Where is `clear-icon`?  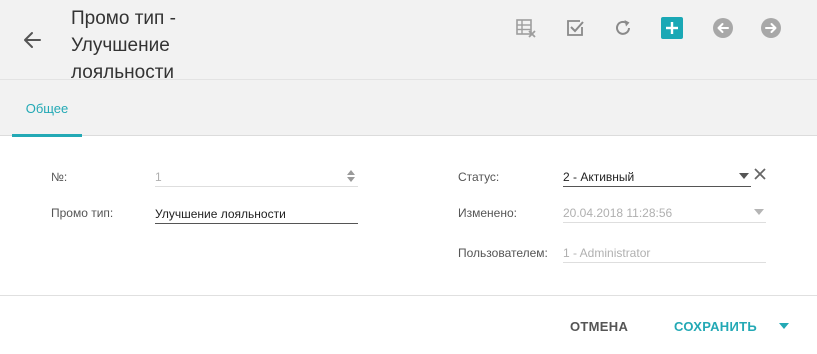
clear-icon is located at coordinates (760, 174).